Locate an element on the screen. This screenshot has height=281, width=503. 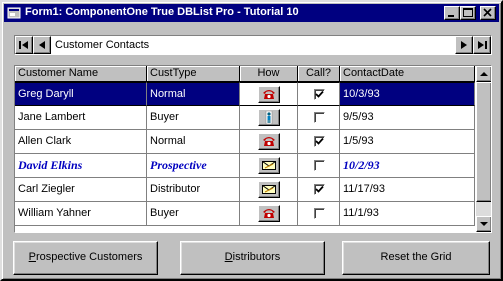
cell-contactdate: 11/1/93 is located at coordinates (407, 214).